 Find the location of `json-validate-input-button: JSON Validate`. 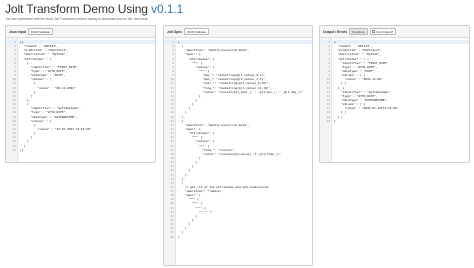

json-validate-input-button: JSON Validate is located at coordinates (40, 31).